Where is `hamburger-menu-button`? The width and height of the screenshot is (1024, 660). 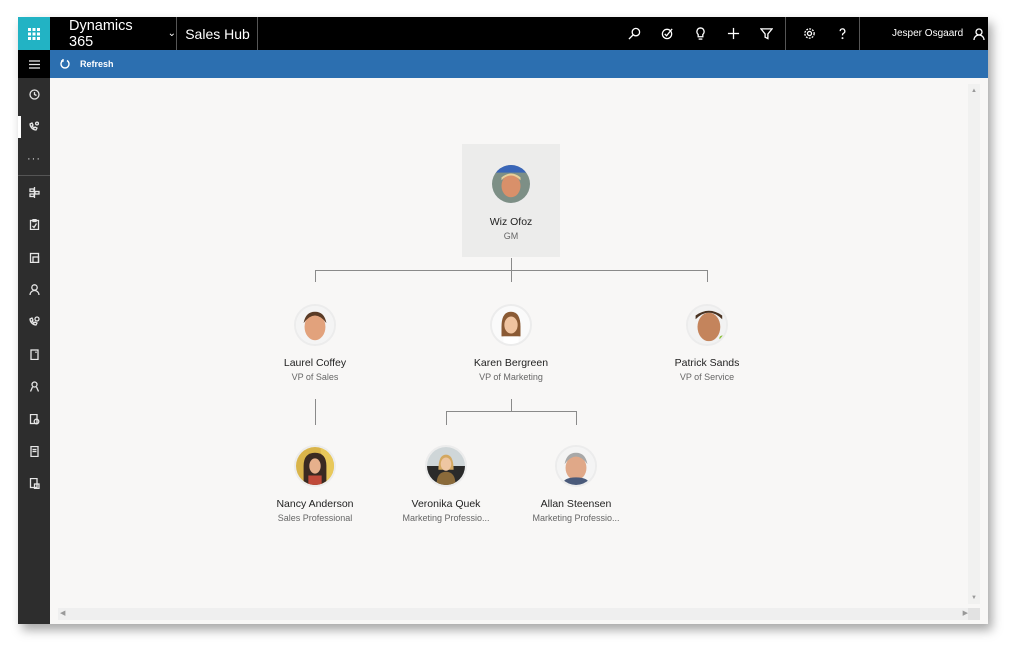
hamburger-menu-button is located at coordinates (34, 64).